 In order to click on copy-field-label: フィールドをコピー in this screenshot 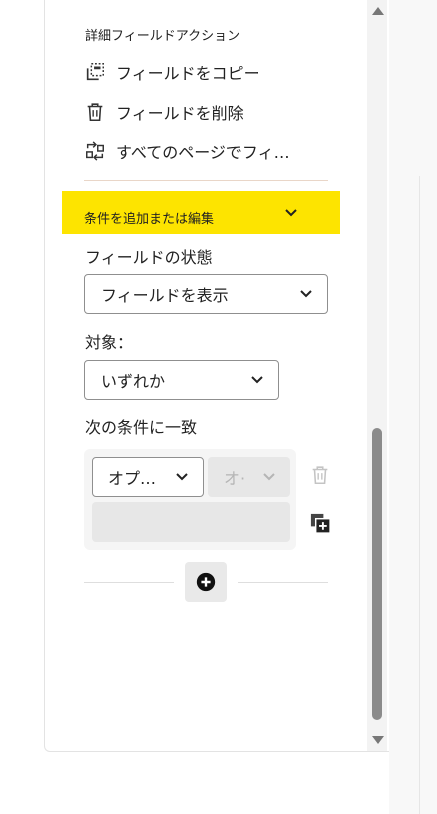, I will do `click(188, 73)`.